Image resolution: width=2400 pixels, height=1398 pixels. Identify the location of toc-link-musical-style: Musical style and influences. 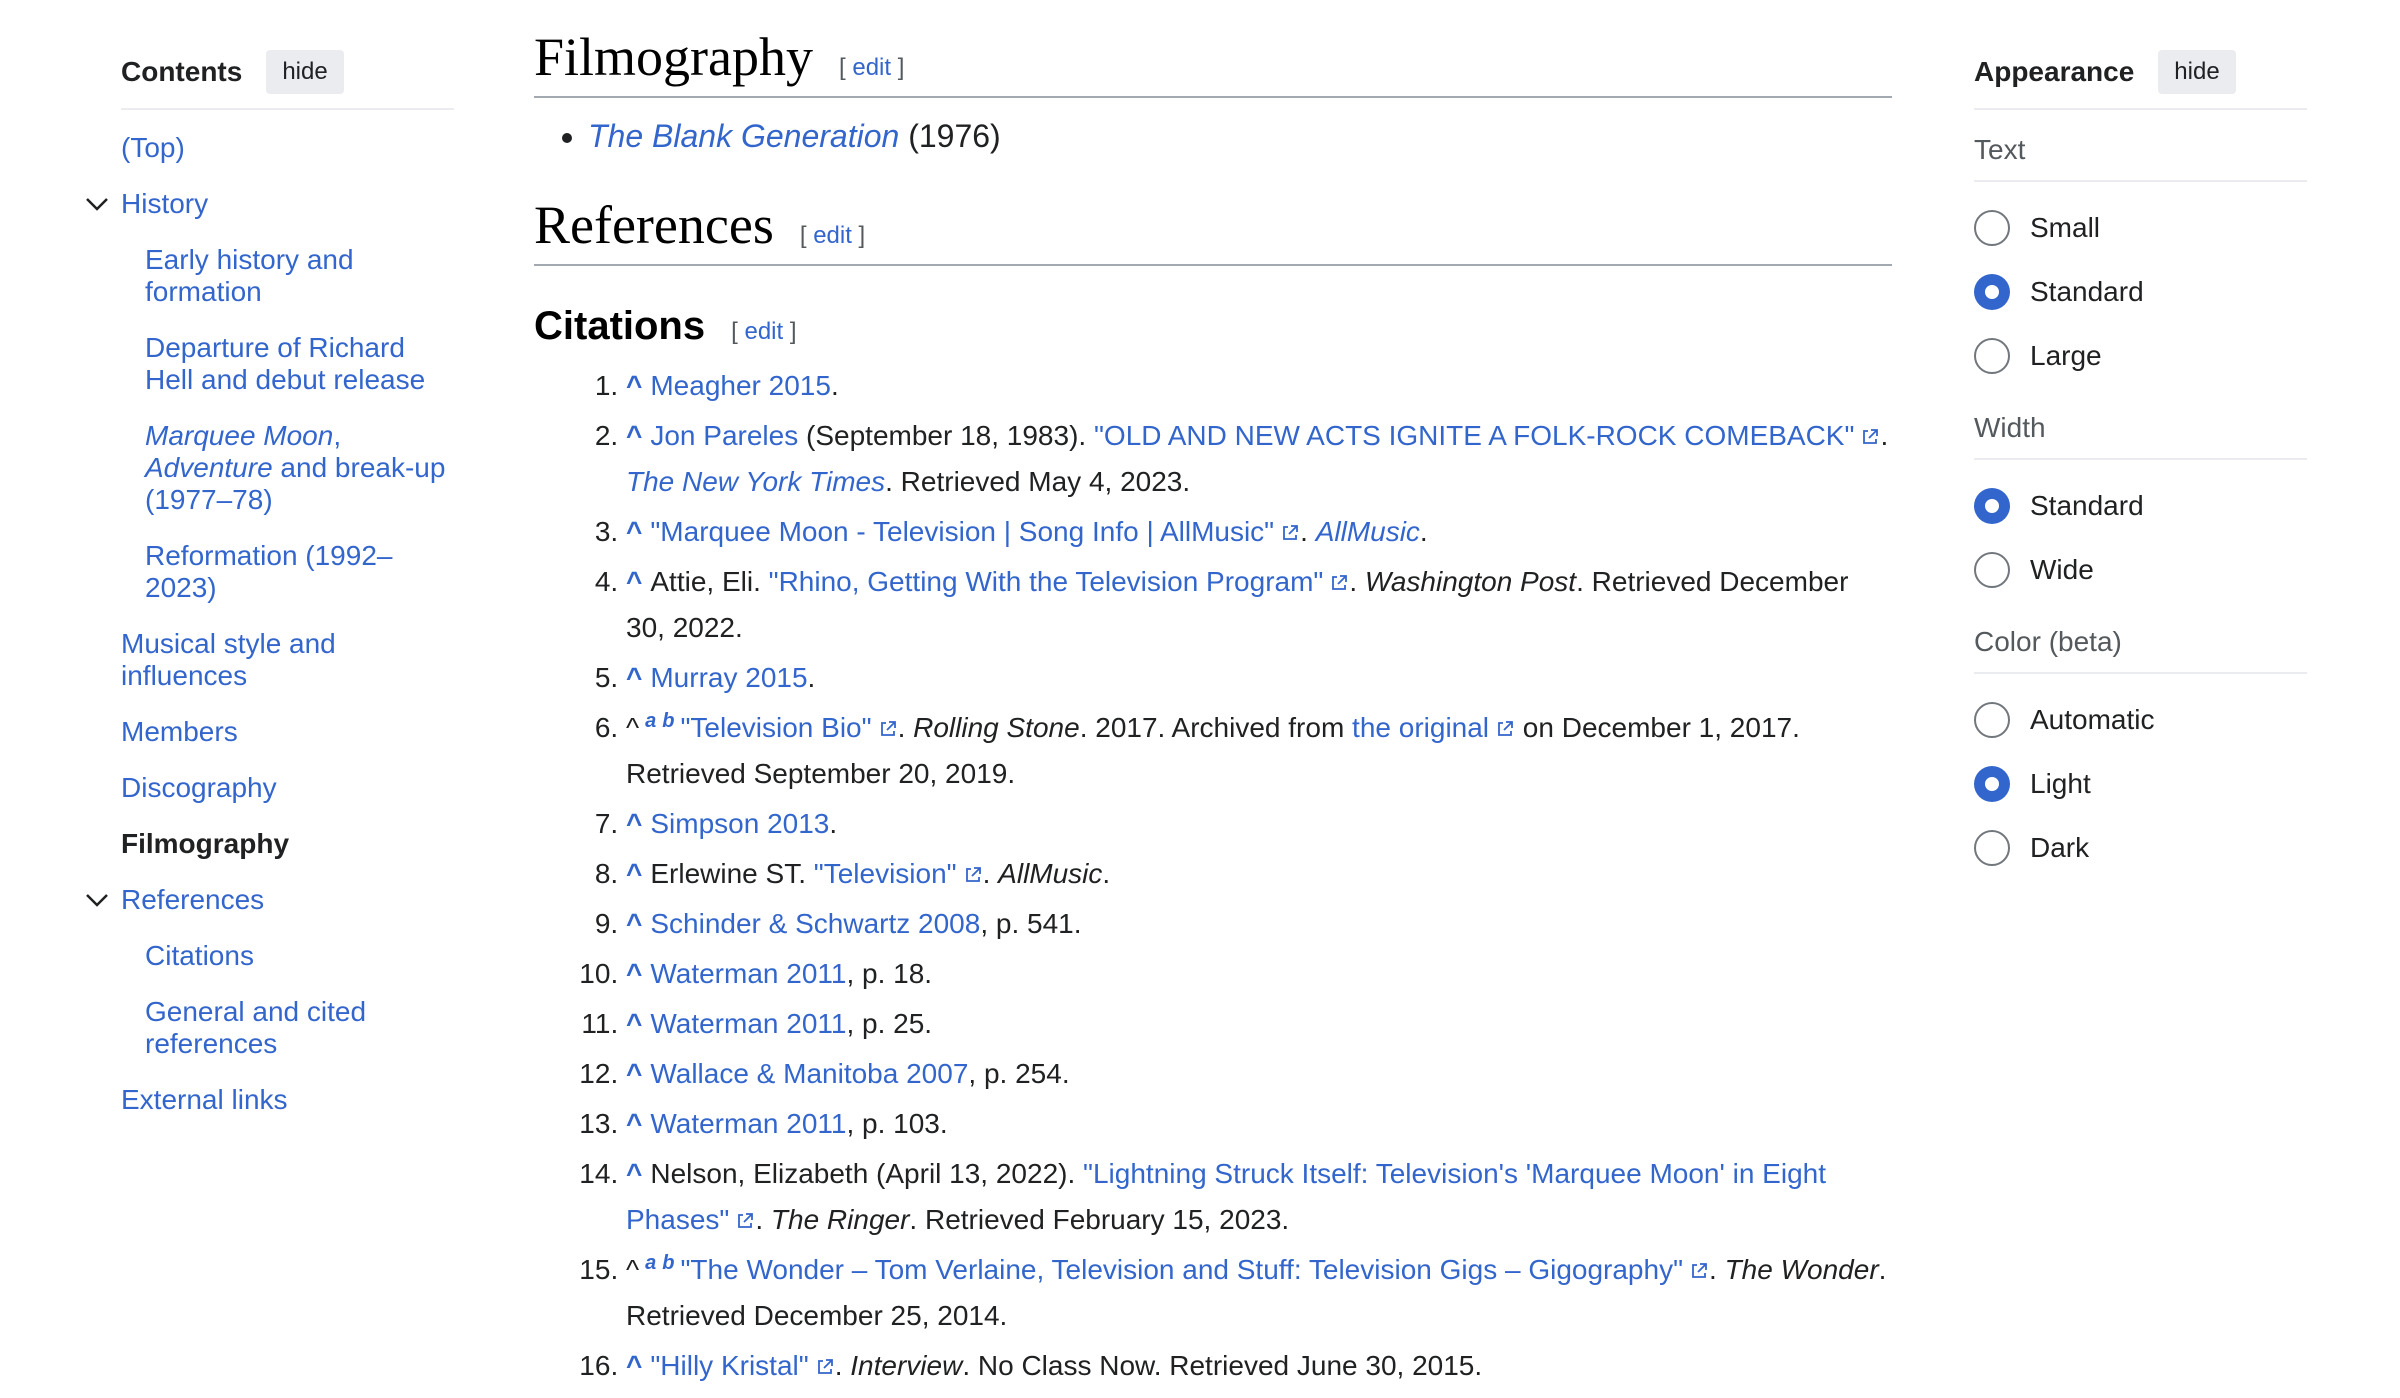
(228, 659).